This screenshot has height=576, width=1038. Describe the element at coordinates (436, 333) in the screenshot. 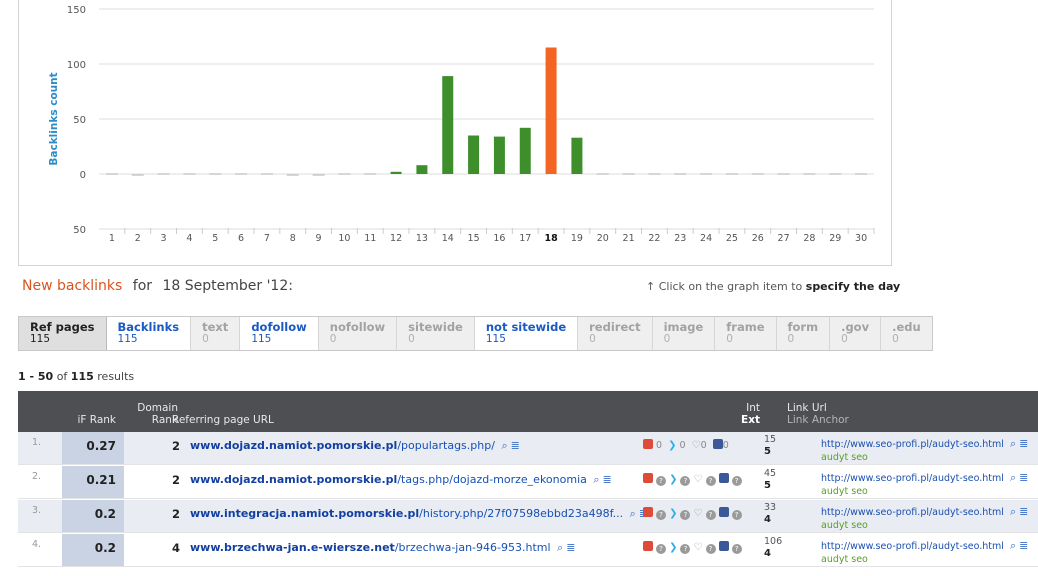

I see `tab-sitewide: sitewide 0` at that location.